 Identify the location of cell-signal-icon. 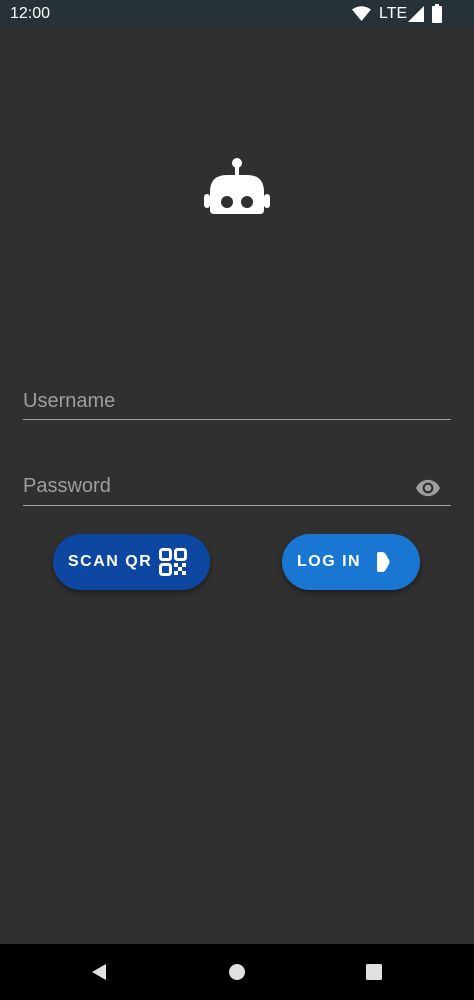
(416, 14).